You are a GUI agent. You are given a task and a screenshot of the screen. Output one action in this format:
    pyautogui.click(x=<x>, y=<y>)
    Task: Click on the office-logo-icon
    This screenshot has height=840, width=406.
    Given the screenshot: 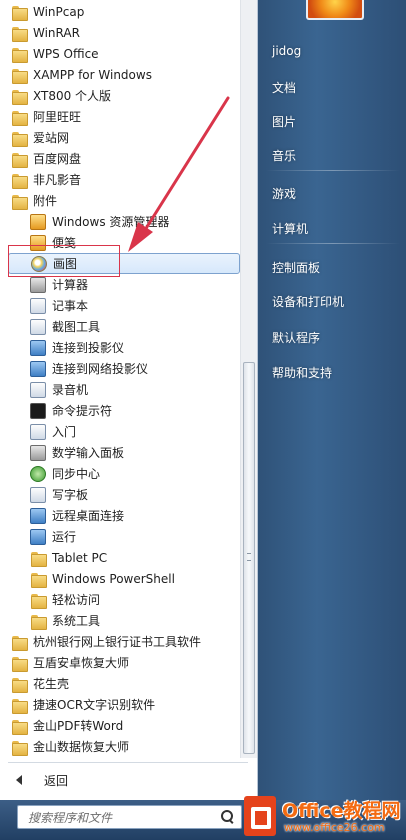 What is the action you would take?
    pyautogui.click(x=260, y=816)
    